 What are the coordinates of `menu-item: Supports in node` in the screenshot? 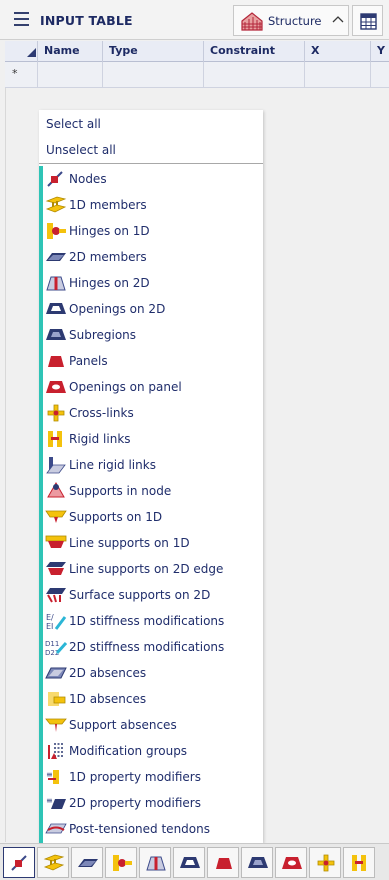 It's located at (153, 491).